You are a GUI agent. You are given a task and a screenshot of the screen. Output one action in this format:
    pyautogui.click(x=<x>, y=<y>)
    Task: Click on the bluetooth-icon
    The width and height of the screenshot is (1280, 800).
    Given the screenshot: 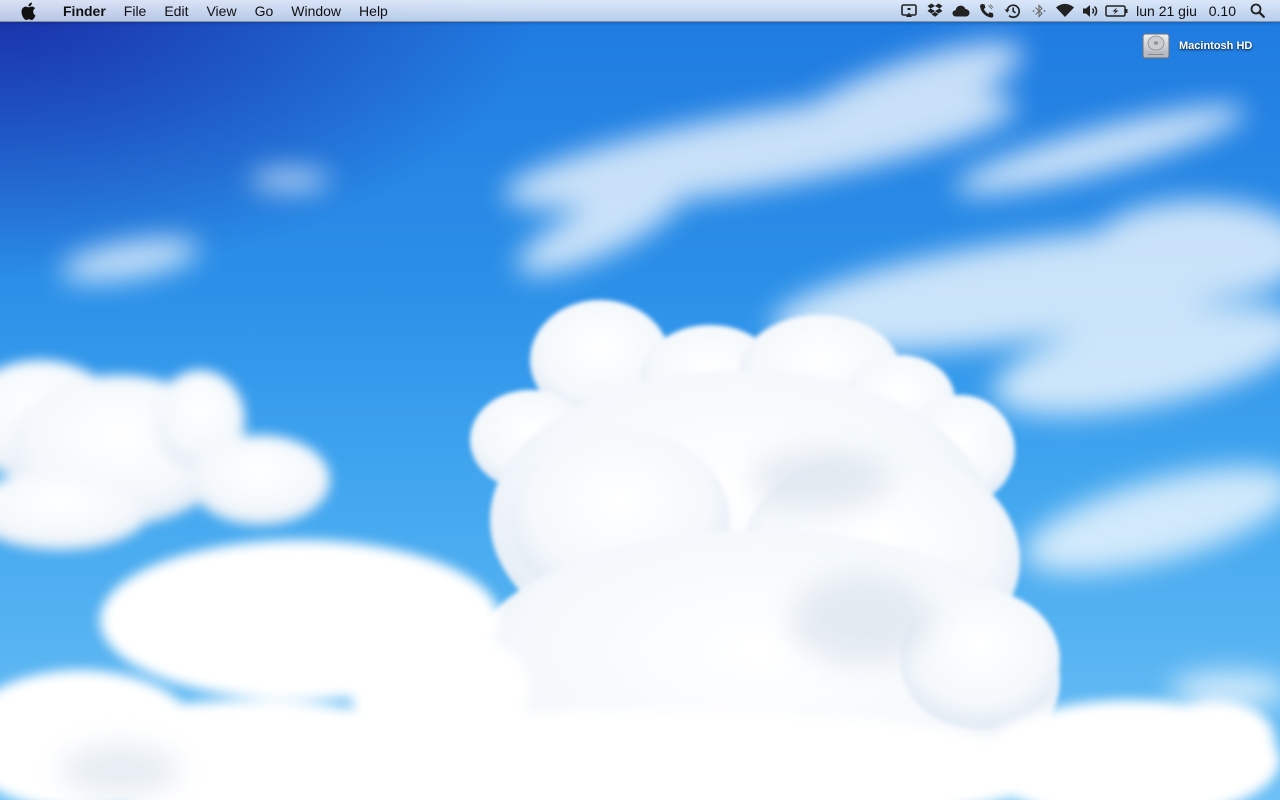 What is the action you would take?
    pyautogui.click(x=1039, y=11)
    